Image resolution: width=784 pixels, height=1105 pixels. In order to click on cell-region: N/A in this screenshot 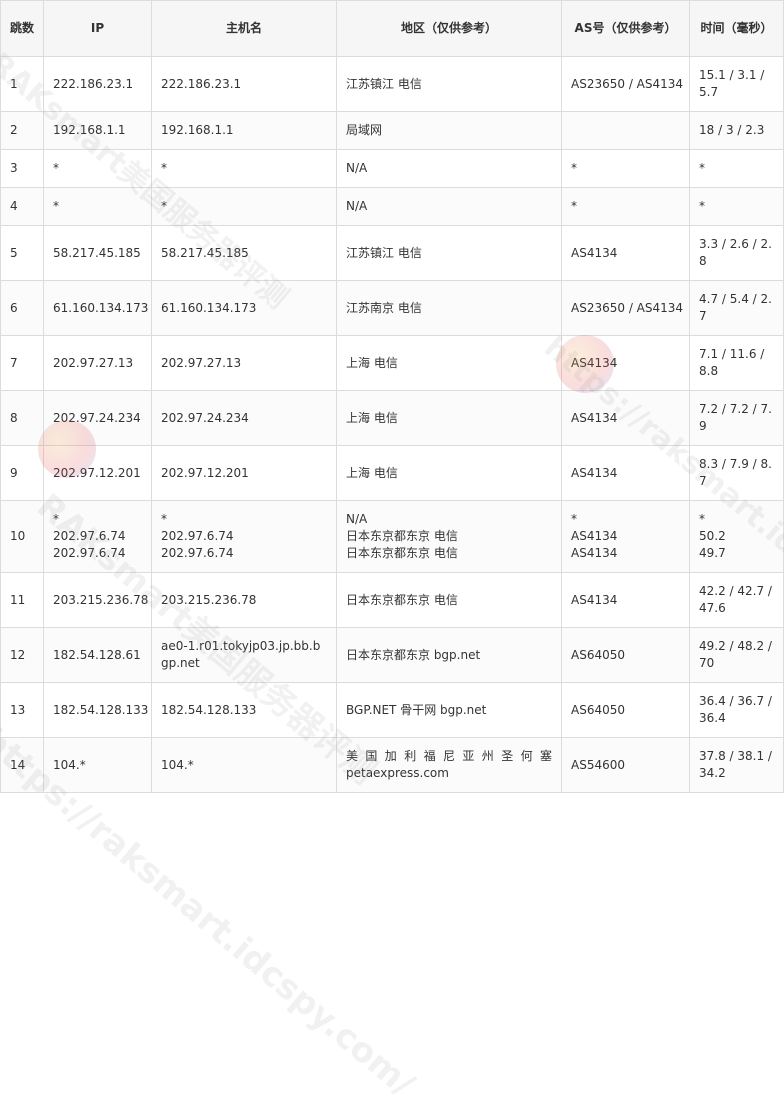, I will do `click(449, 206)`.